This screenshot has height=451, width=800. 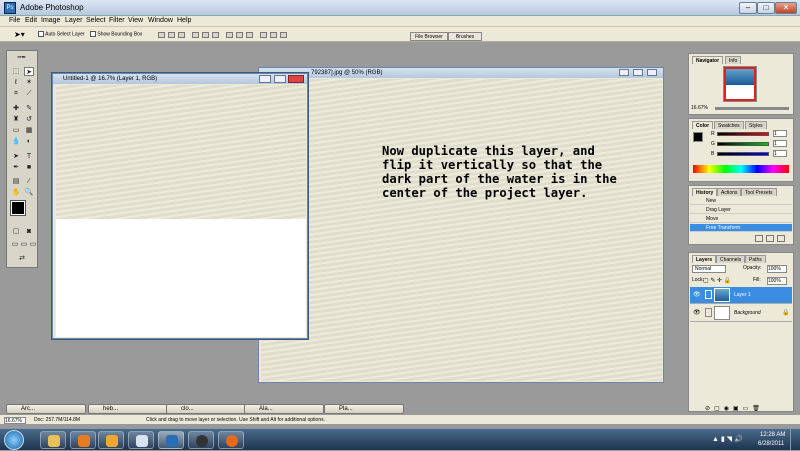 What do you see at coordinates (704, 259) in the screenshot?
I see `layers-tab: Layers` at bounding box center [704, 259].